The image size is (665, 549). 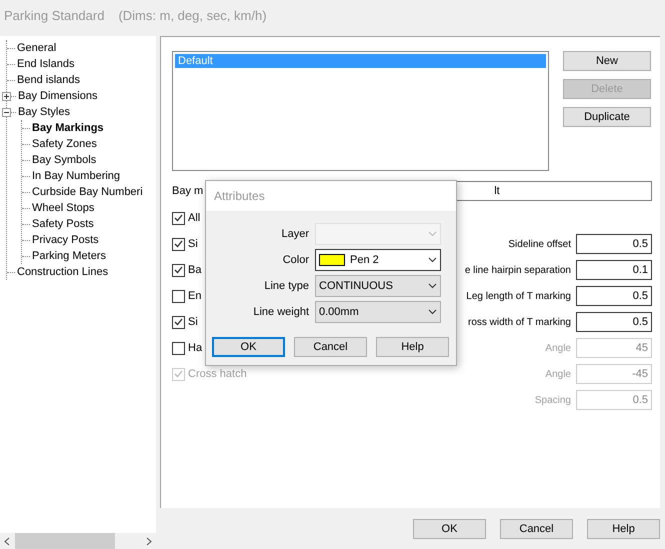 I want to click on tree-item: In Bay Numbering, so click(x=76, y=176).